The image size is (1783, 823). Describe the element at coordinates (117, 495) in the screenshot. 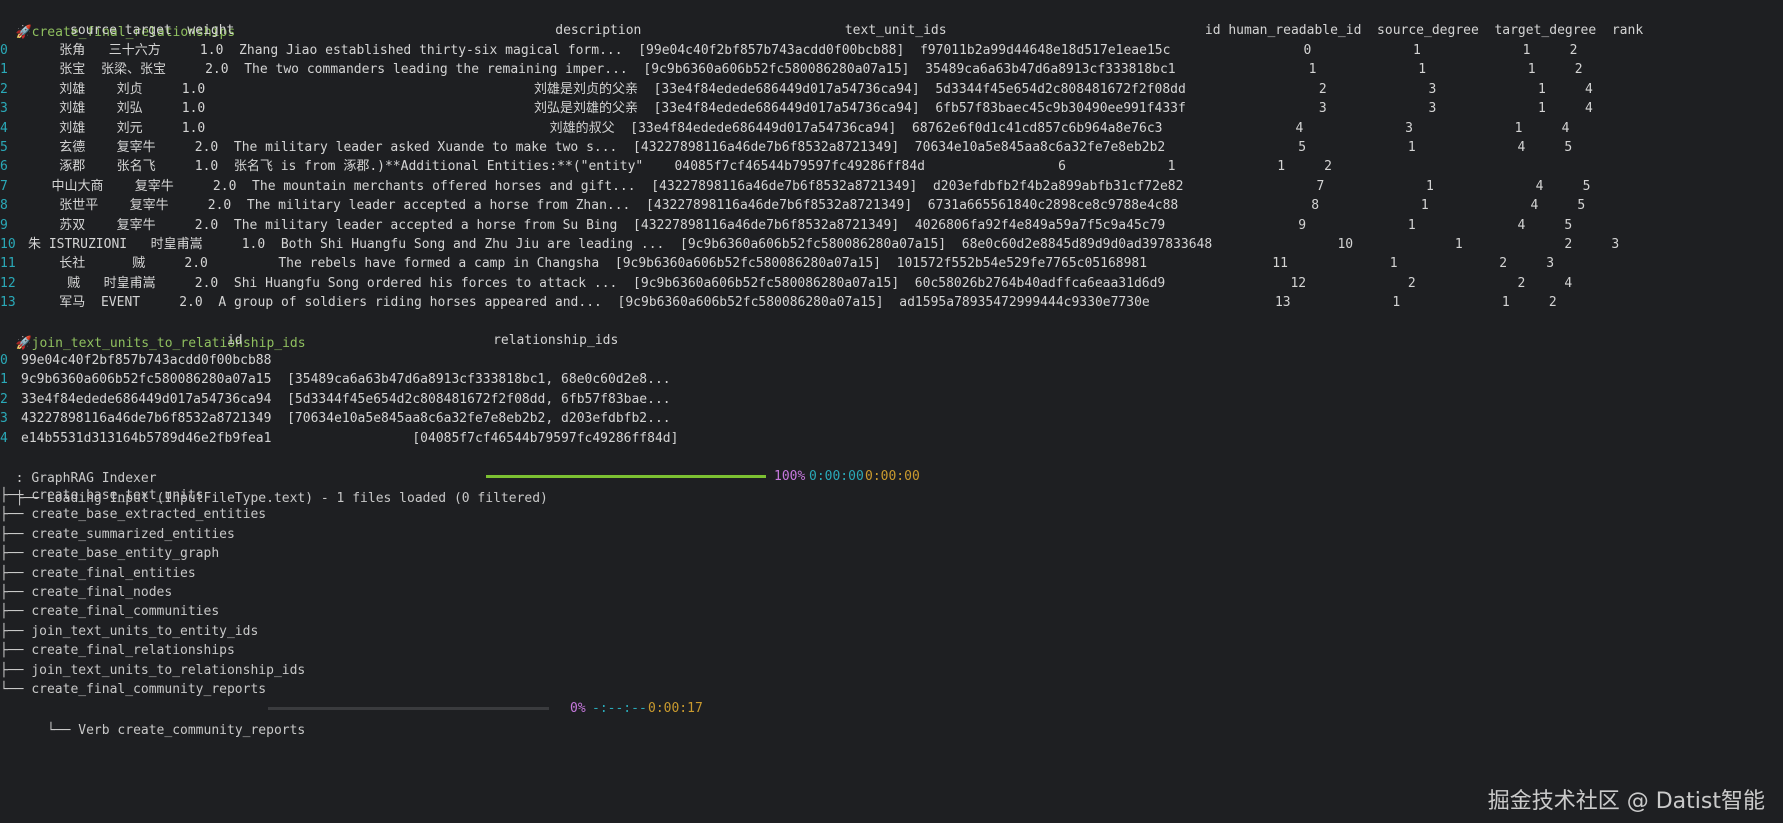

I see `step-label: create_base_text_units` at that location.